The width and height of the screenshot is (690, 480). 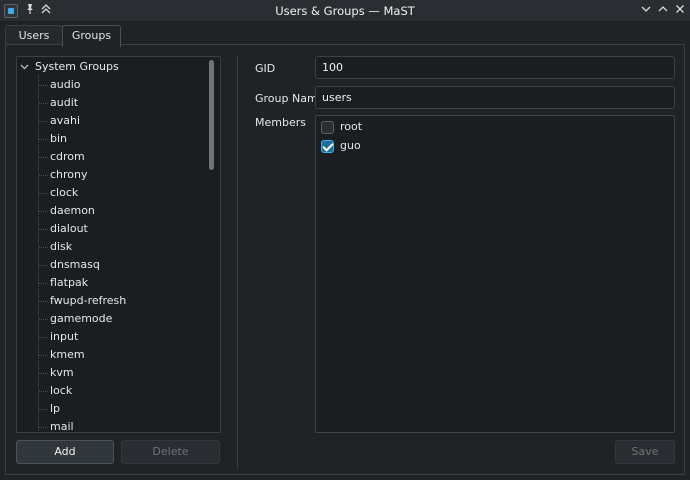 I want to click on tree-item: cdrom, so click(x=130, y=157).